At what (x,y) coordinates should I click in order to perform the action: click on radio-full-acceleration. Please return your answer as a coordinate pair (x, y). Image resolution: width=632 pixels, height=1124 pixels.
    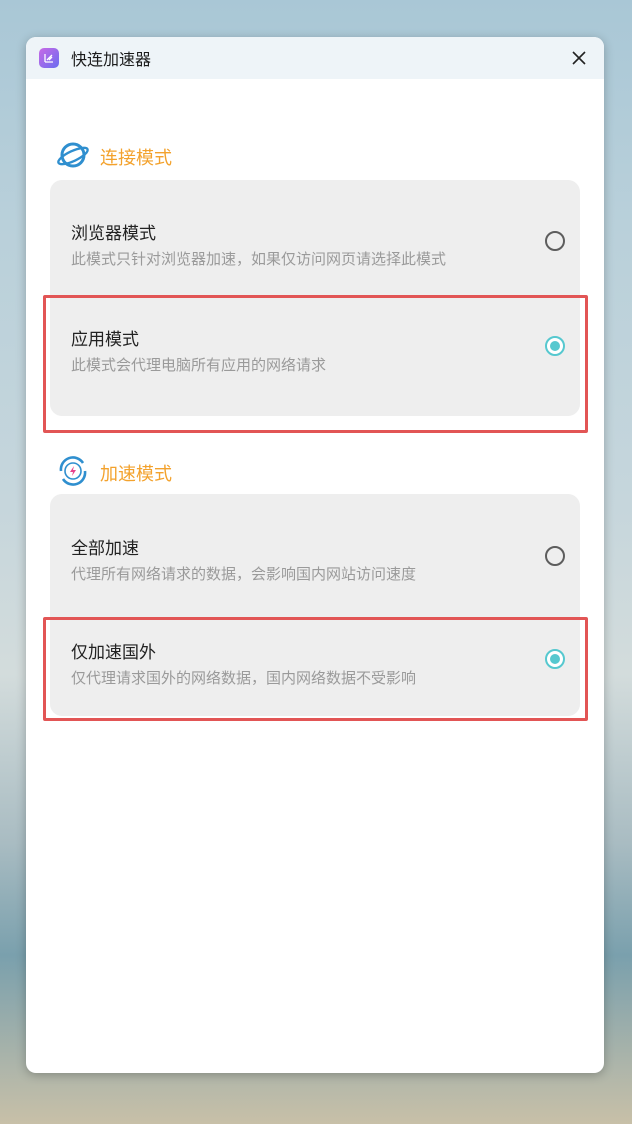
    Looking at the image, I should click on (555, 556).